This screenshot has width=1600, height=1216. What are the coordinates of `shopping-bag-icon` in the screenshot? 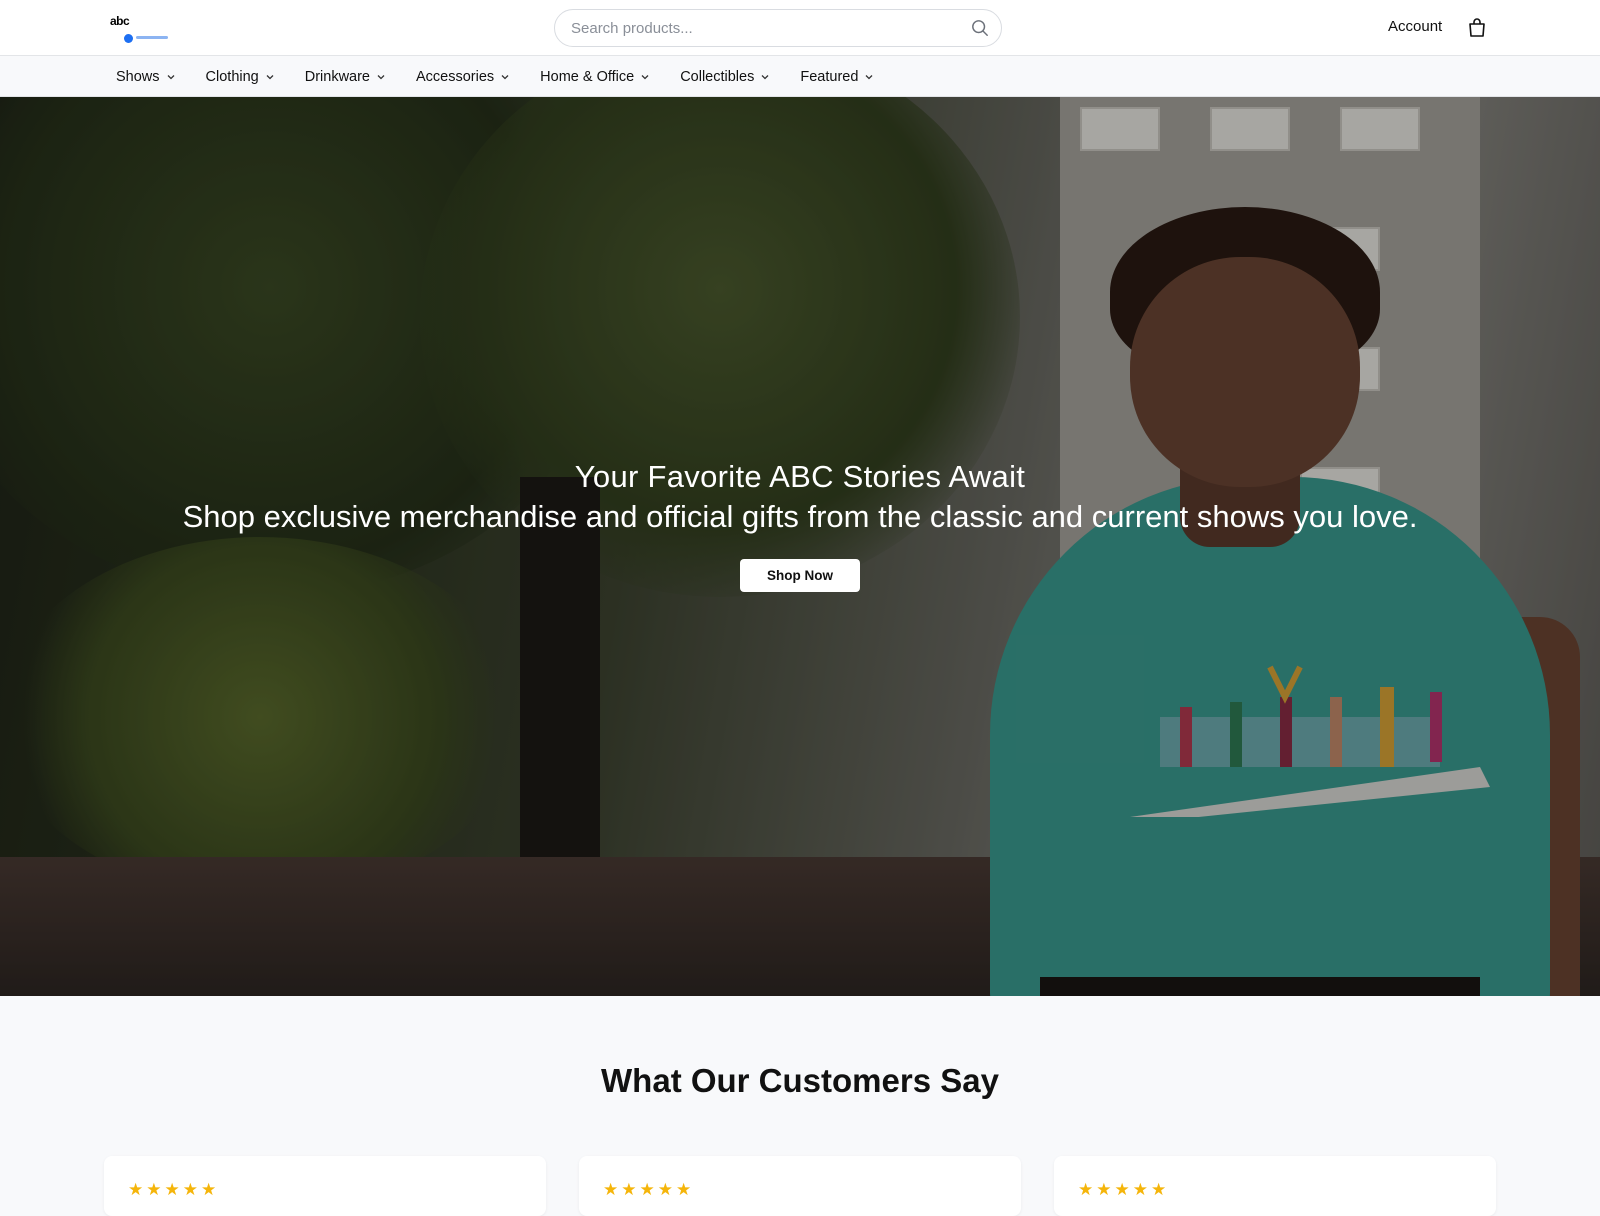 It's located at (1477, 27).